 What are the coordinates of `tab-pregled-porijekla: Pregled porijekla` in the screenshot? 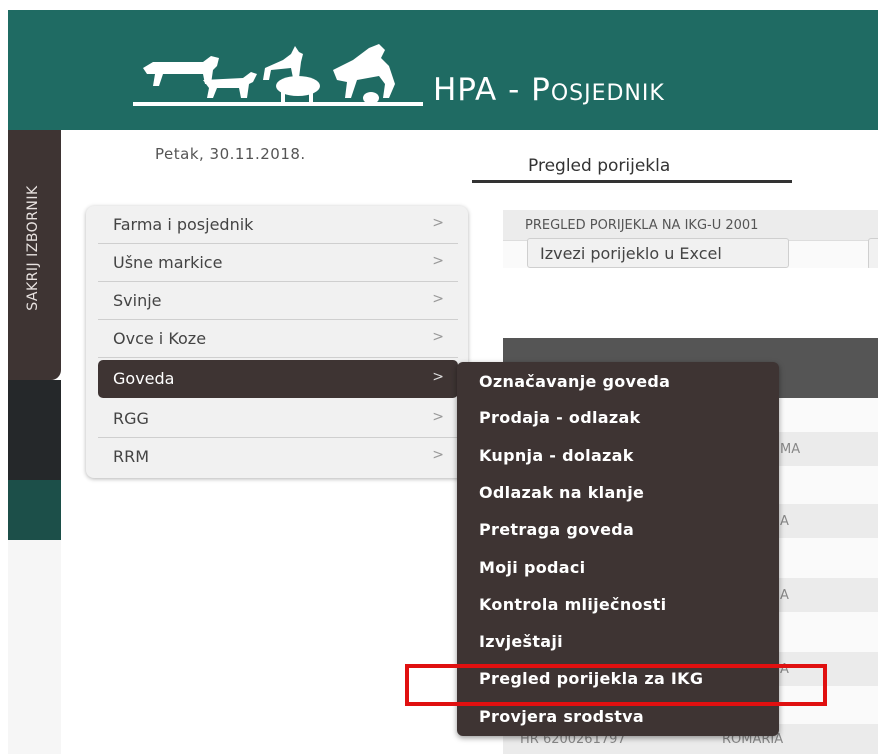 It's located at (599, 166).